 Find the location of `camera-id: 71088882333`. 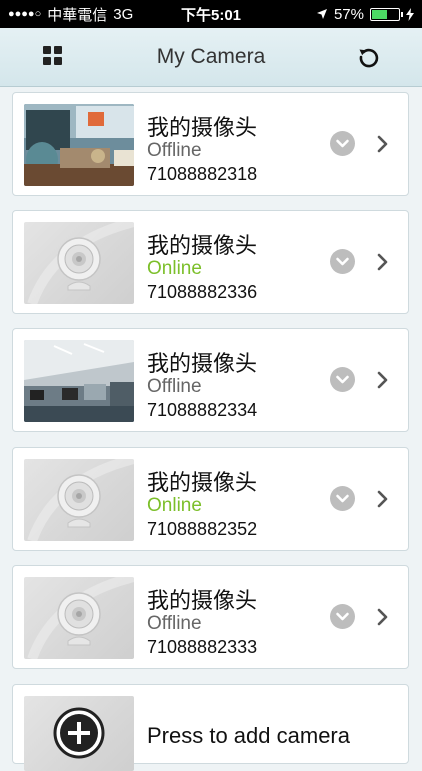

camera-id: 71088882333 is located at coordinates (202, 647).